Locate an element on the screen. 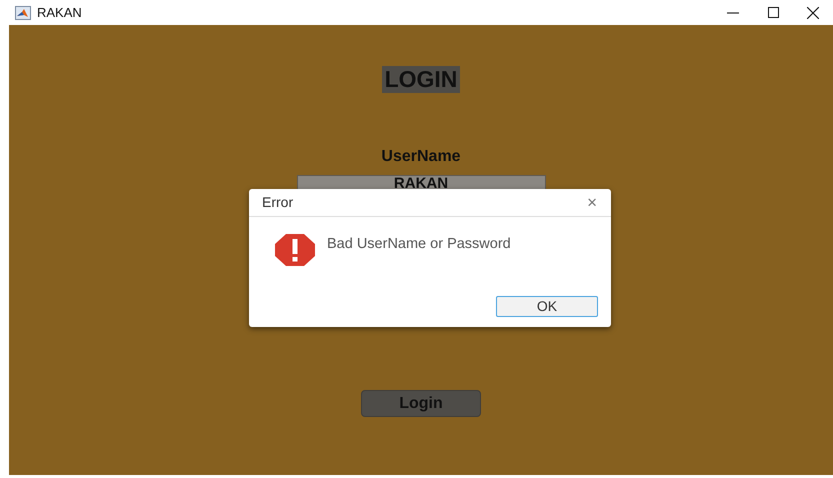 The width and height of the screenshot is (833, 478). dialog-title: Error is located at coordinates (278, 202).